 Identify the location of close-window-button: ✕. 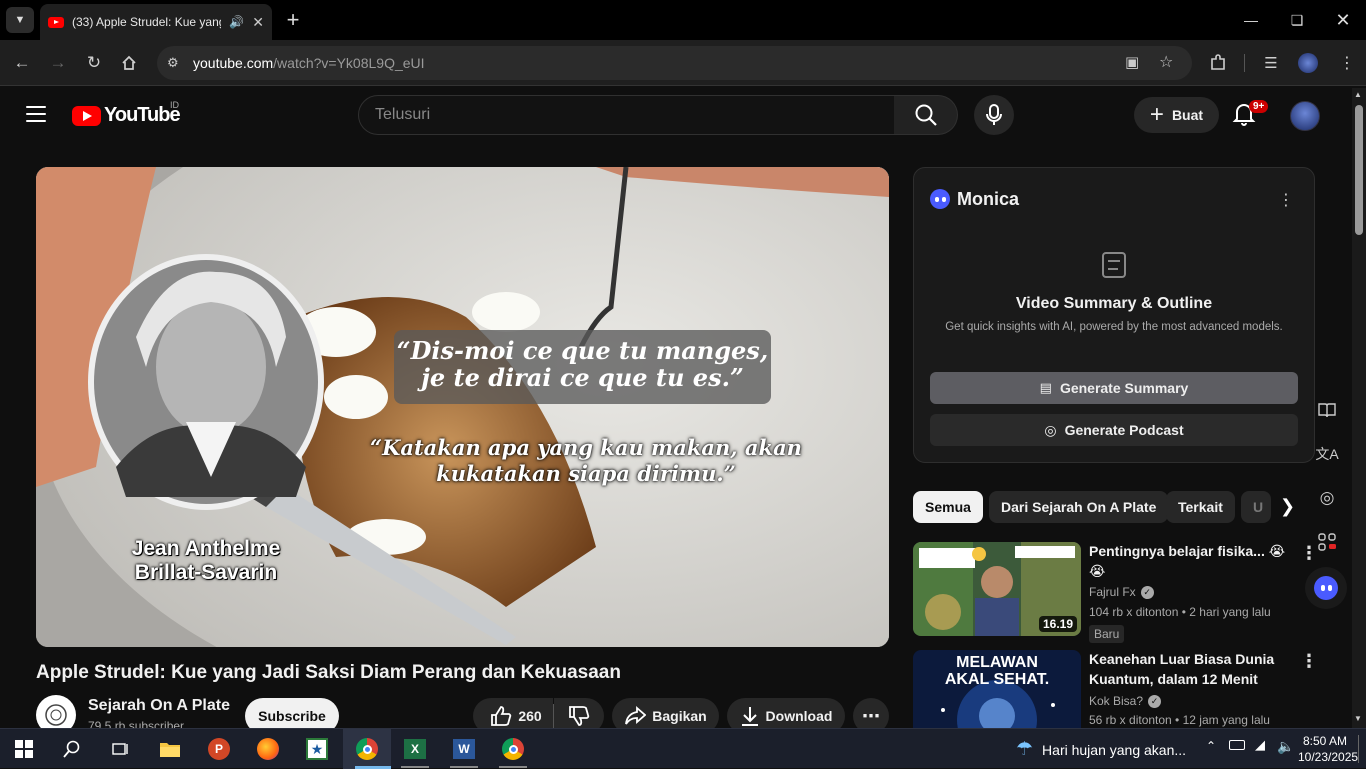
(1343, 20).